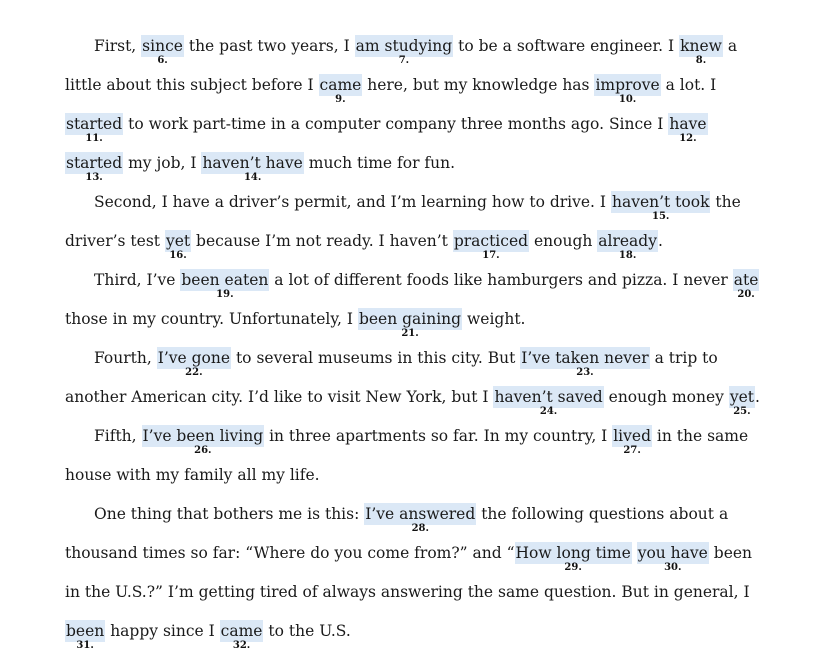 Image resolution: width=822 pixels, height=665 pixels. I want to click on item-number: 21., so click(410, 333).